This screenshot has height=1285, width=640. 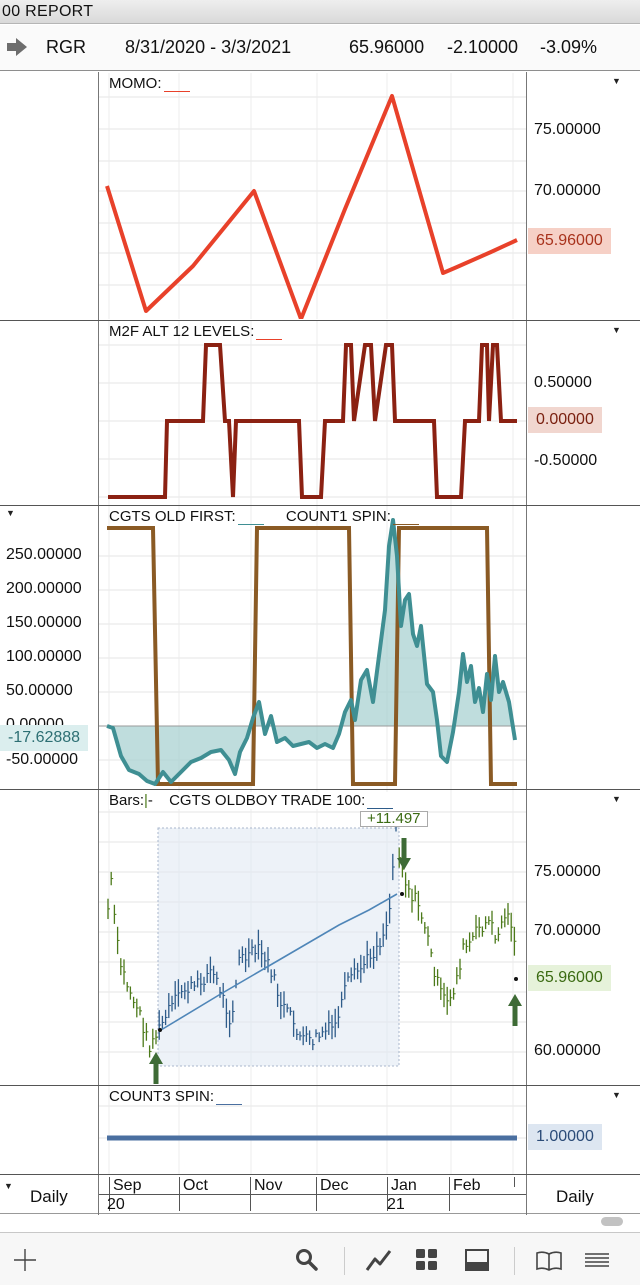 I want to click on cgts-swatch1, so click(x=250, y=524).